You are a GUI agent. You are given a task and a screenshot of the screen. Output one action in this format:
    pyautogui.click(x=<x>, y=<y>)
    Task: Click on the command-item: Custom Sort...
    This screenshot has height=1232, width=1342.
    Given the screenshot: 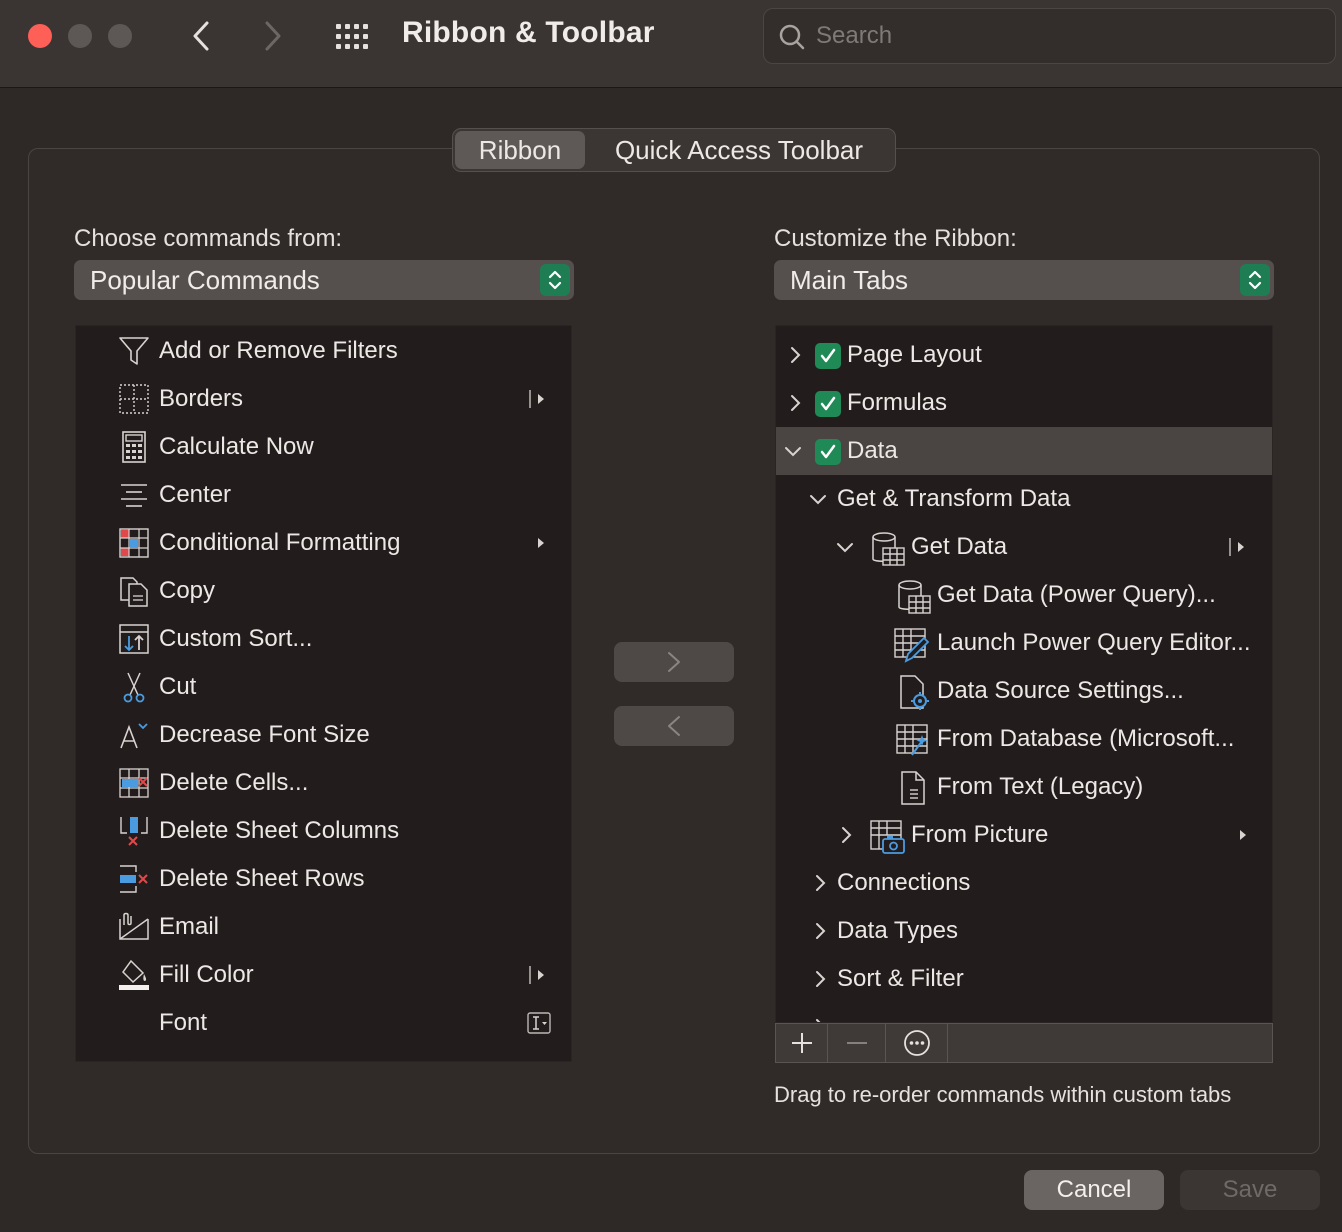 What is the action you would take?
    pyautogui.click(x=323, y=639)
    